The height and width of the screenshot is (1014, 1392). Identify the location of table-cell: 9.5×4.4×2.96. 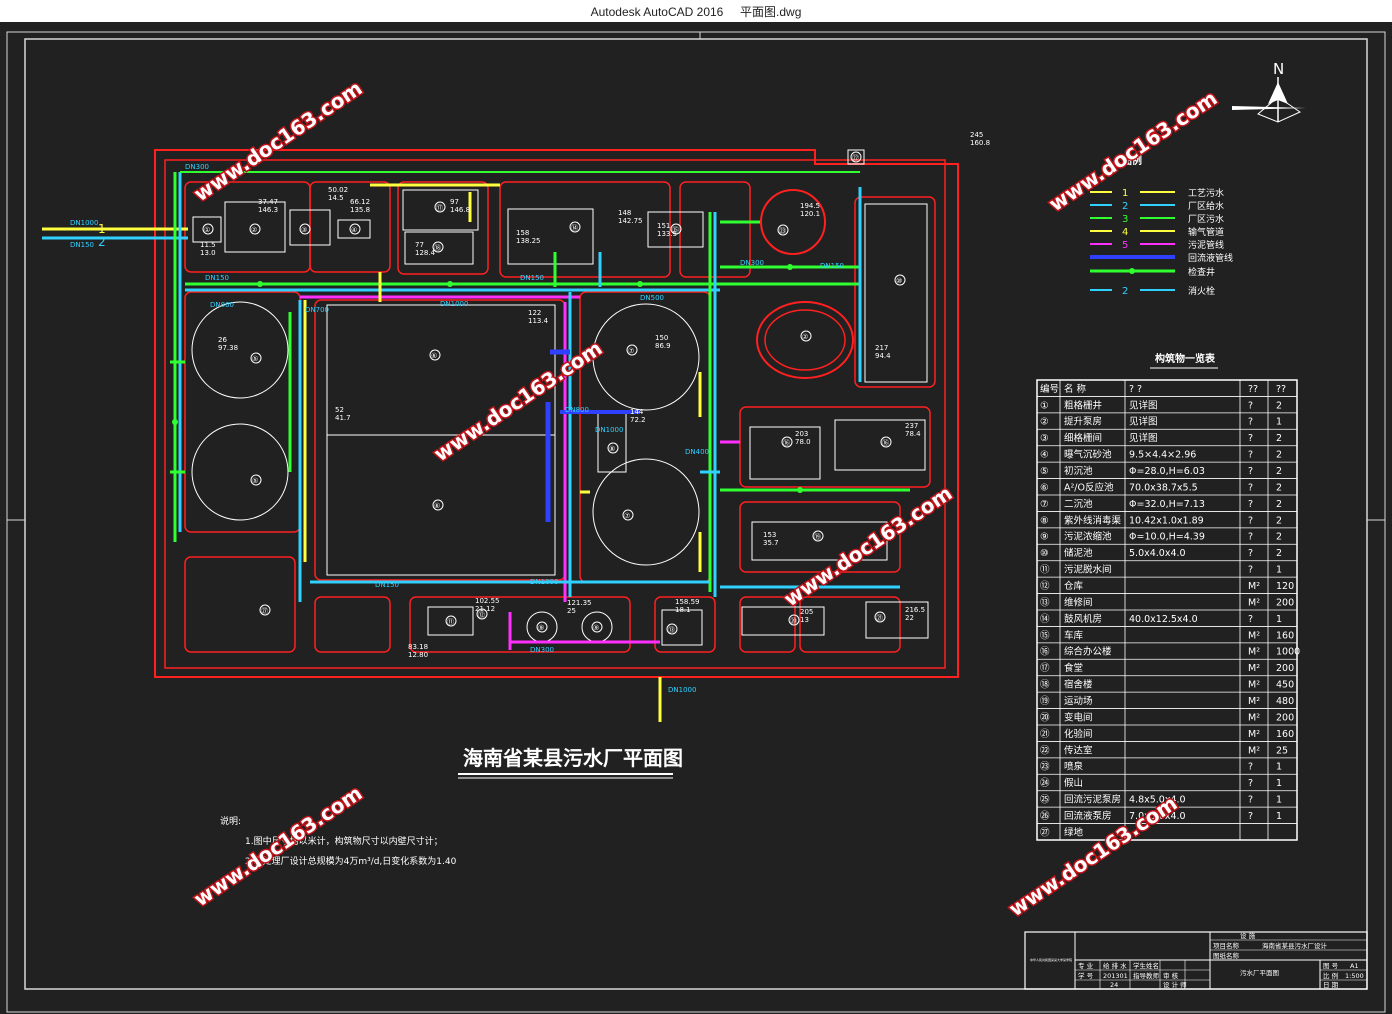
(1162, 455).